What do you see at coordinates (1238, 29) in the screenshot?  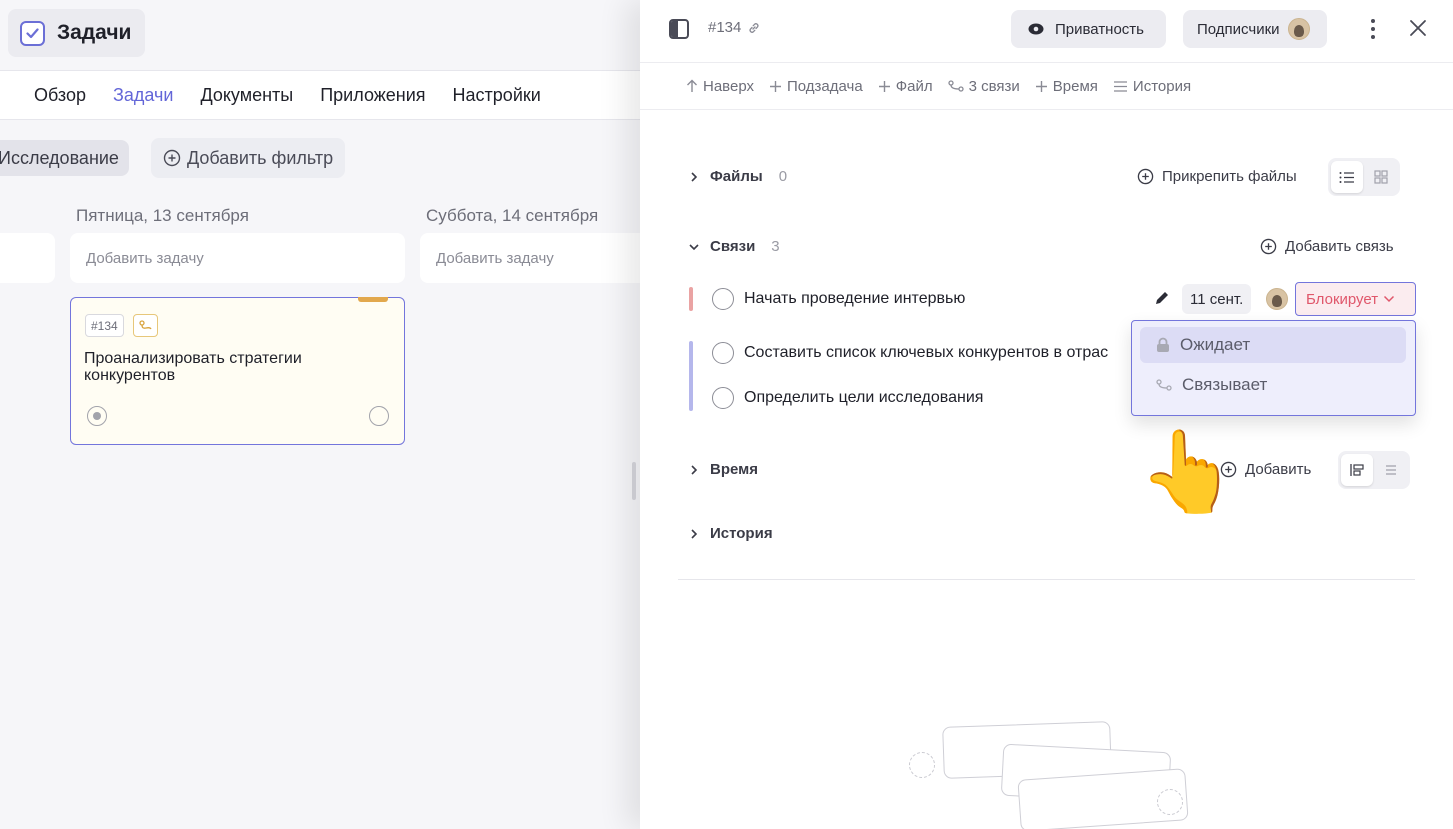 I see `subscribers-label: Подписчики` at bounding box center [1238, 29].